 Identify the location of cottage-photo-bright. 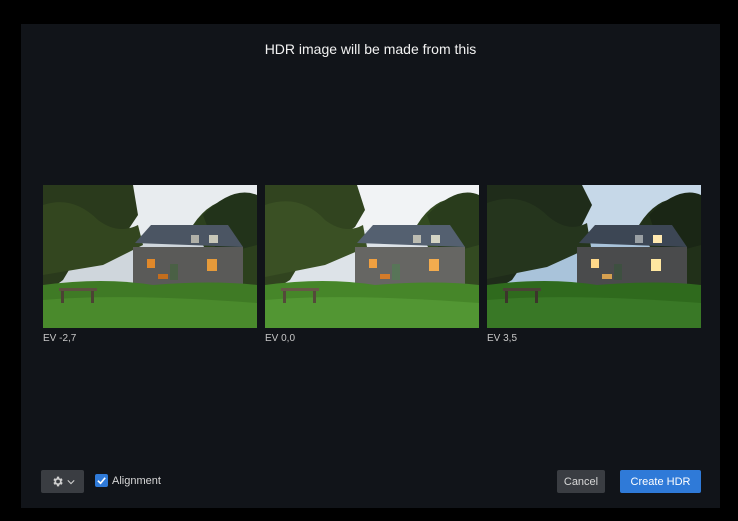
(594, 256).